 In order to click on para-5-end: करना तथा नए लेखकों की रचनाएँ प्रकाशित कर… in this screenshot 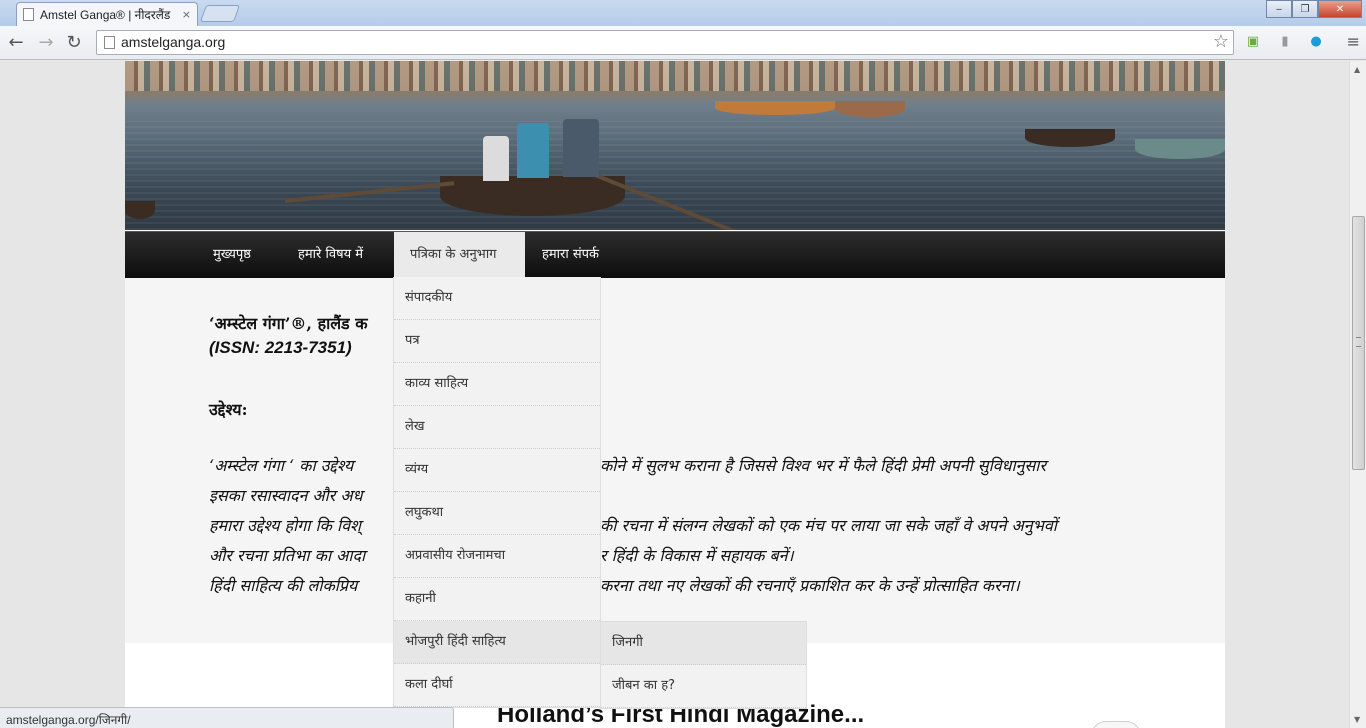, I will do `click(810, 585)`.